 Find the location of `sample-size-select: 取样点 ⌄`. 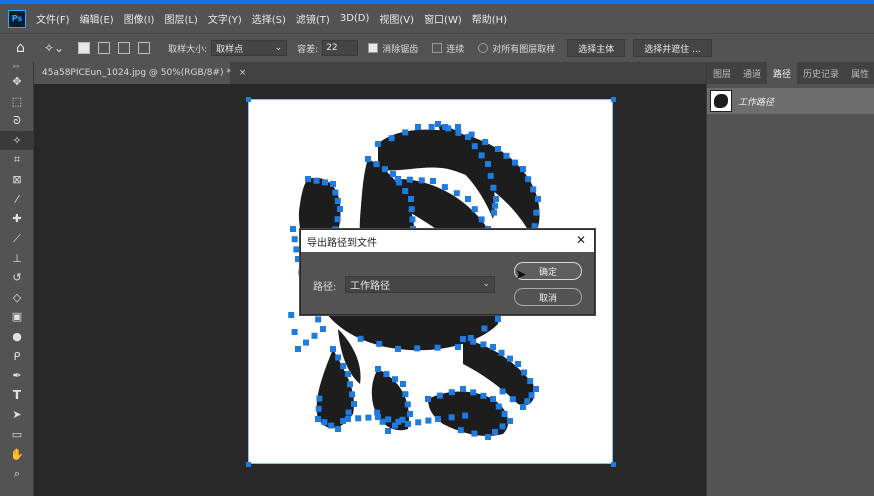

sample-size-select: 取样点 ⌄ is located at coordinates (249, 48).